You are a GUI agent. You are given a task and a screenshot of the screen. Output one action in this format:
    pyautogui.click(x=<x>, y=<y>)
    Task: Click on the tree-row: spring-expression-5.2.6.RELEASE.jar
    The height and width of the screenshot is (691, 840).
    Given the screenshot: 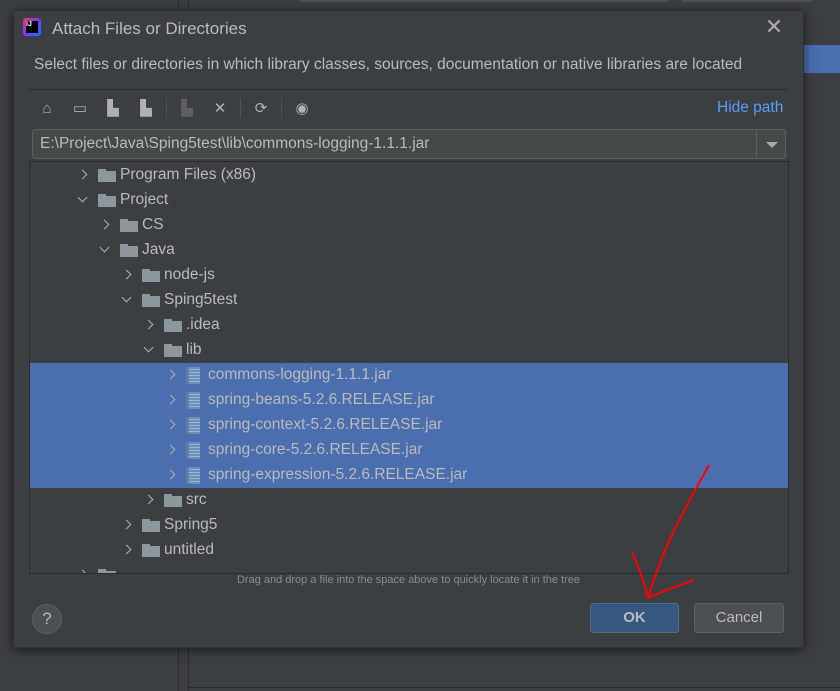 What is the action you would take?
    pyautogui.click(x=409, y=475)
    